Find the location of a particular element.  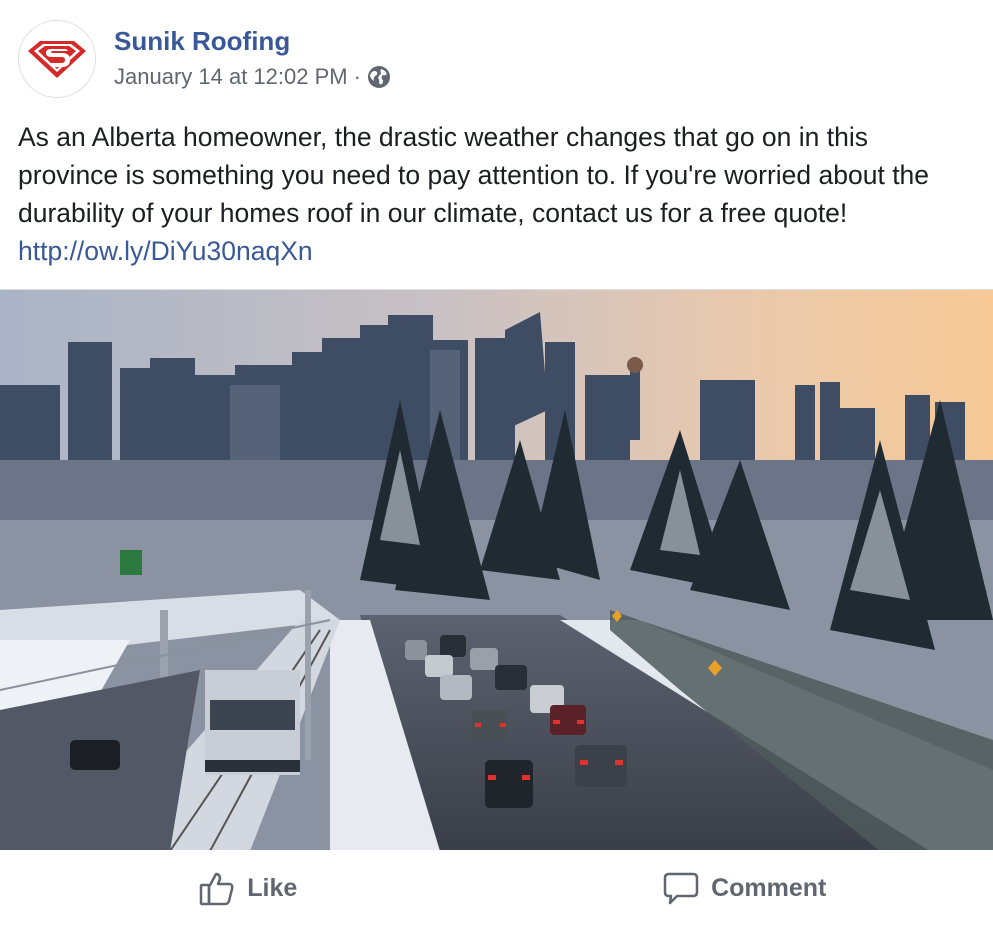

superman-shield-logo-icon is located at coordinates (57, 59).